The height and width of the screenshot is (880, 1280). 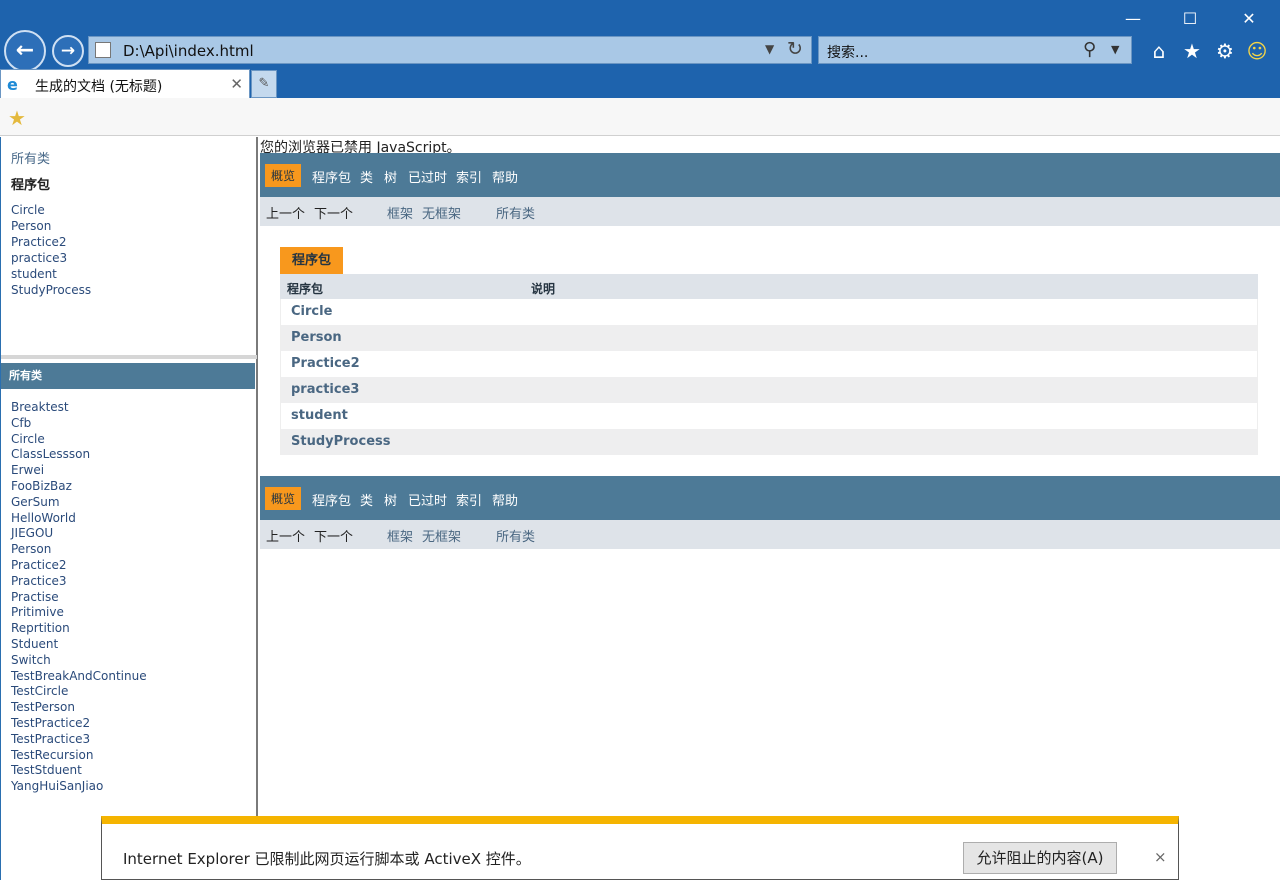 I want to click on back-button: ←, so click(x=25, y=51).